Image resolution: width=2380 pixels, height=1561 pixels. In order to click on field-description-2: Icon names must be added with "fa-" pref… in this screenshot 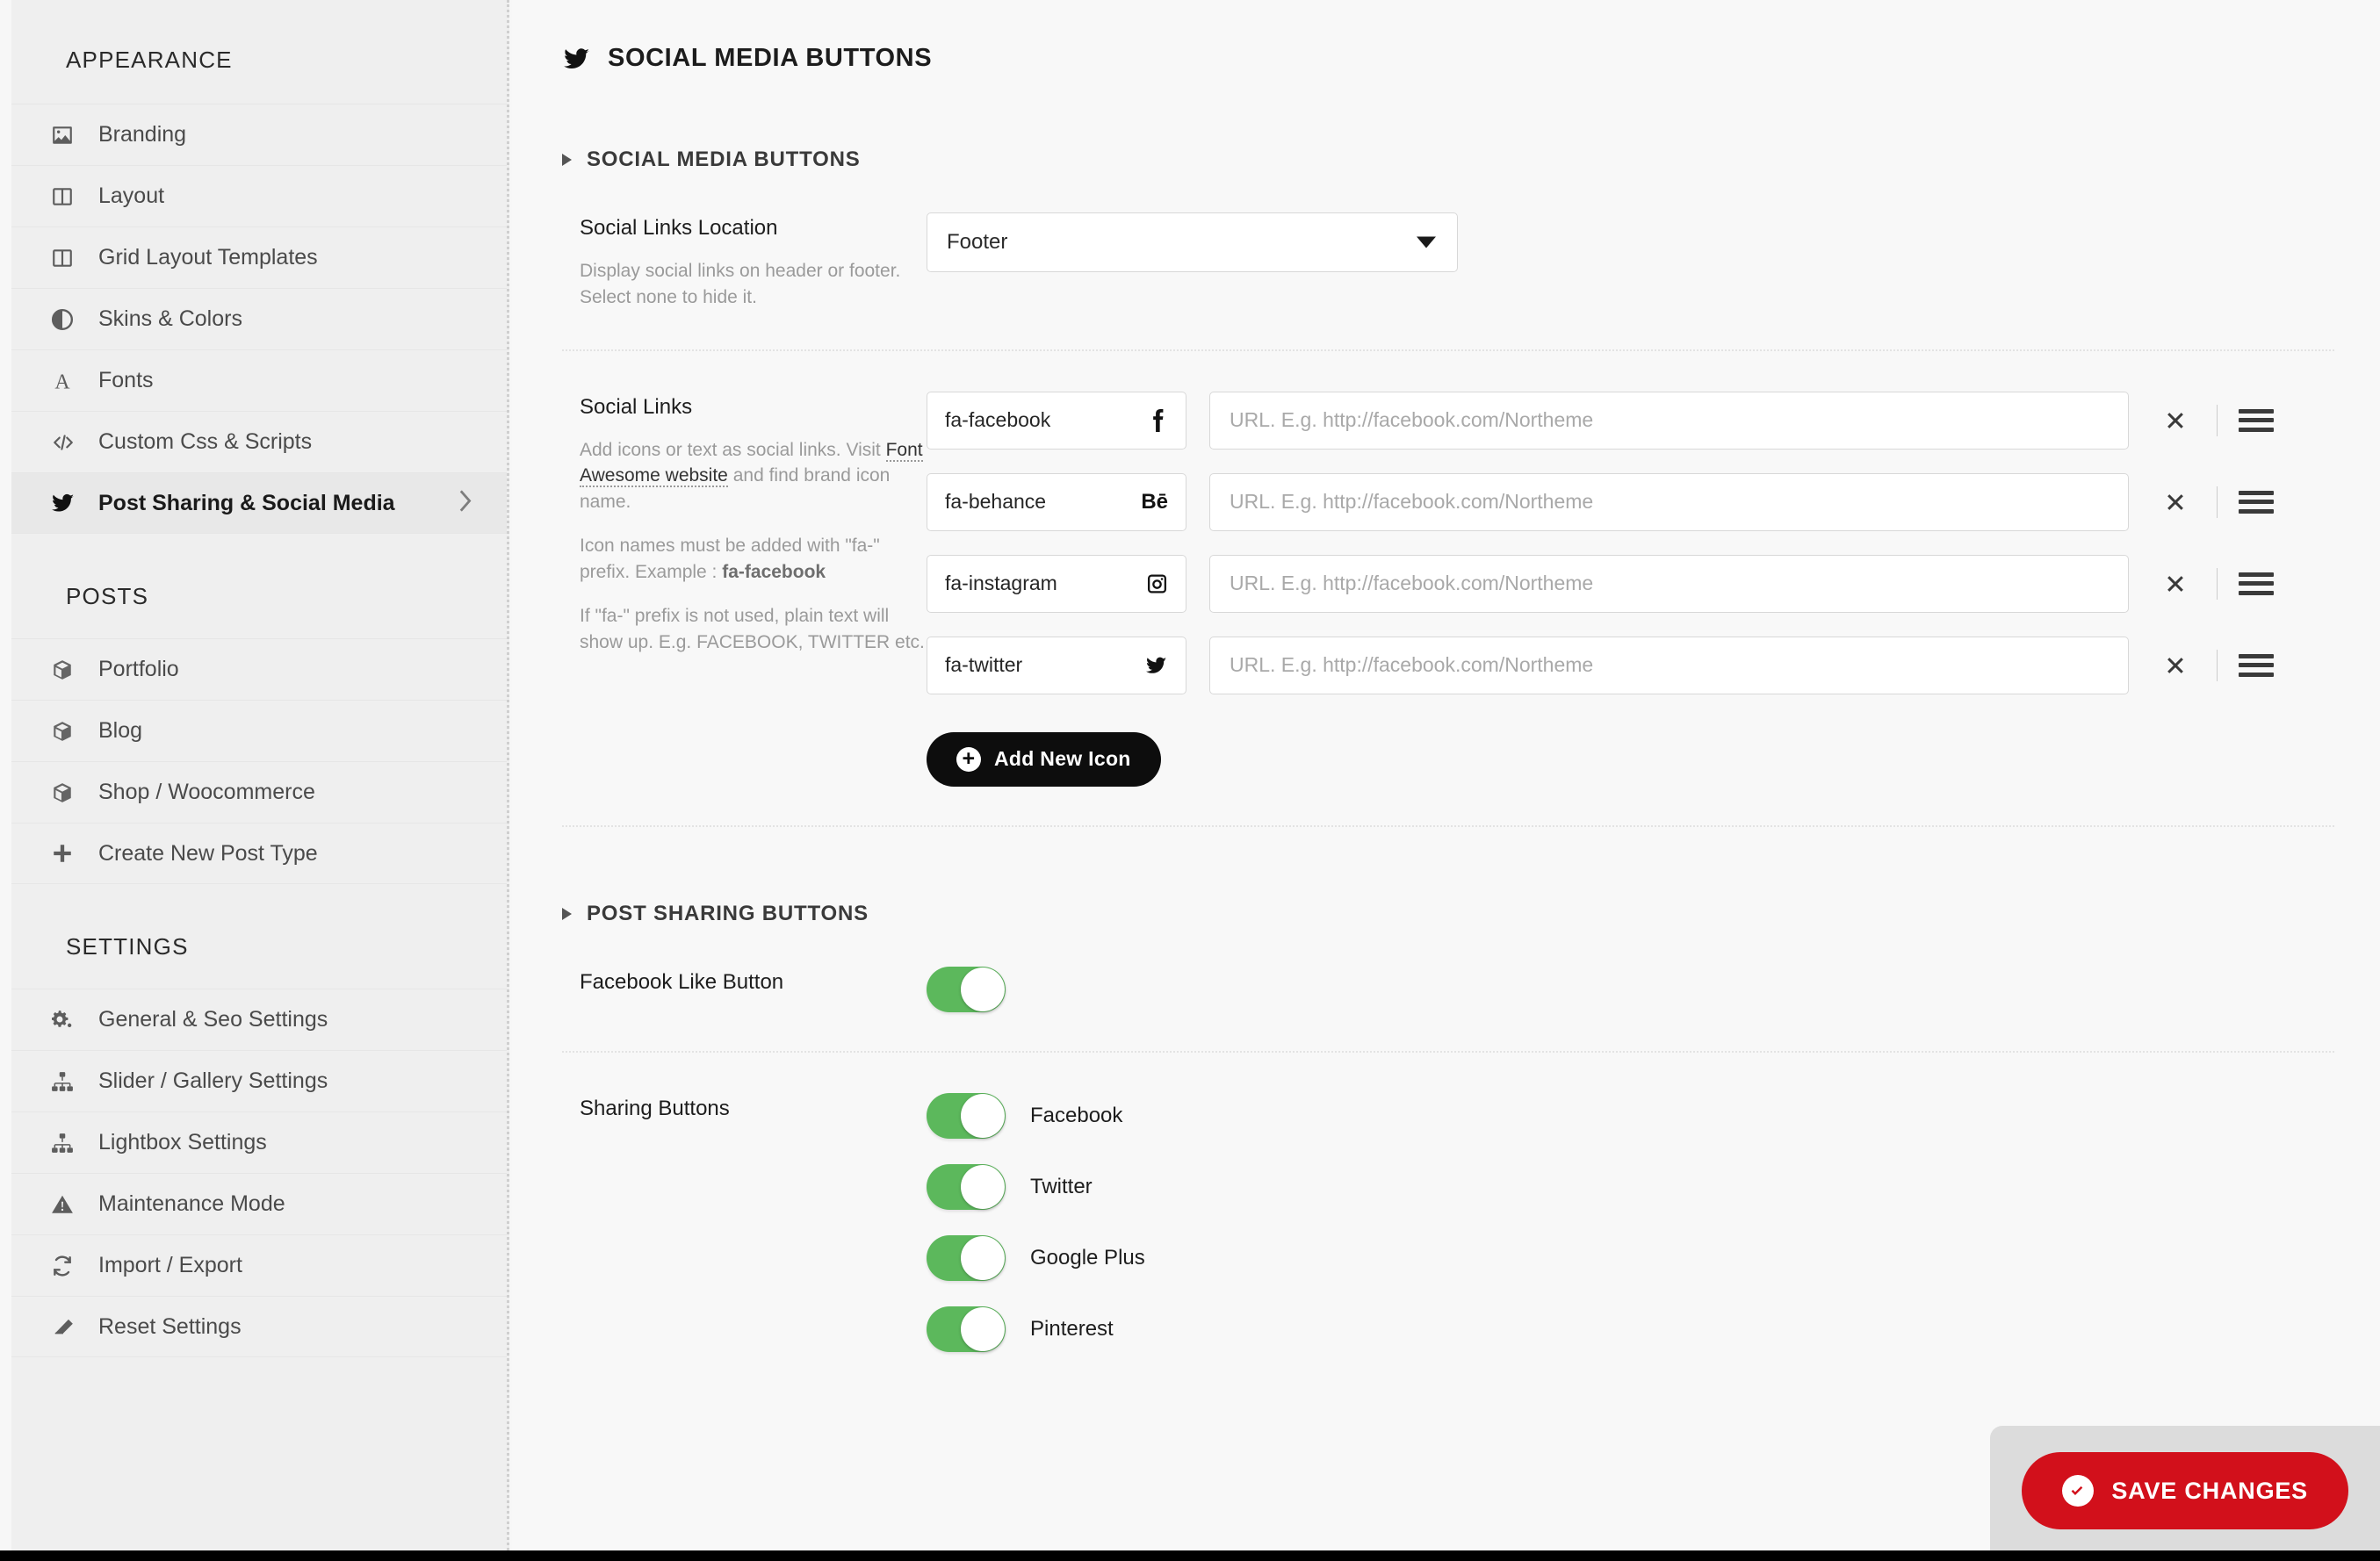, I will do `click(753, 559)`.